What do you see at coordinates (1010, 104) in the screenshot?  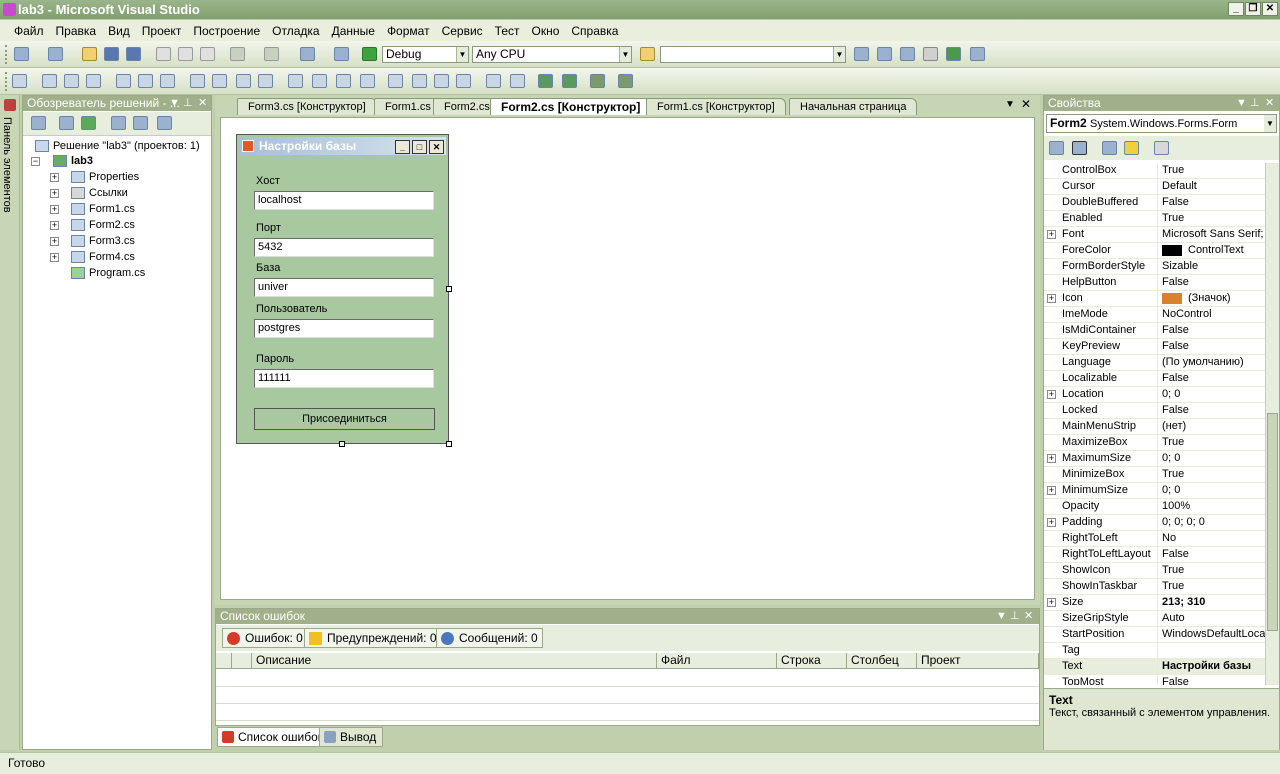 I see `active-files-icon: ▼` at bounding box center [1010, 104].